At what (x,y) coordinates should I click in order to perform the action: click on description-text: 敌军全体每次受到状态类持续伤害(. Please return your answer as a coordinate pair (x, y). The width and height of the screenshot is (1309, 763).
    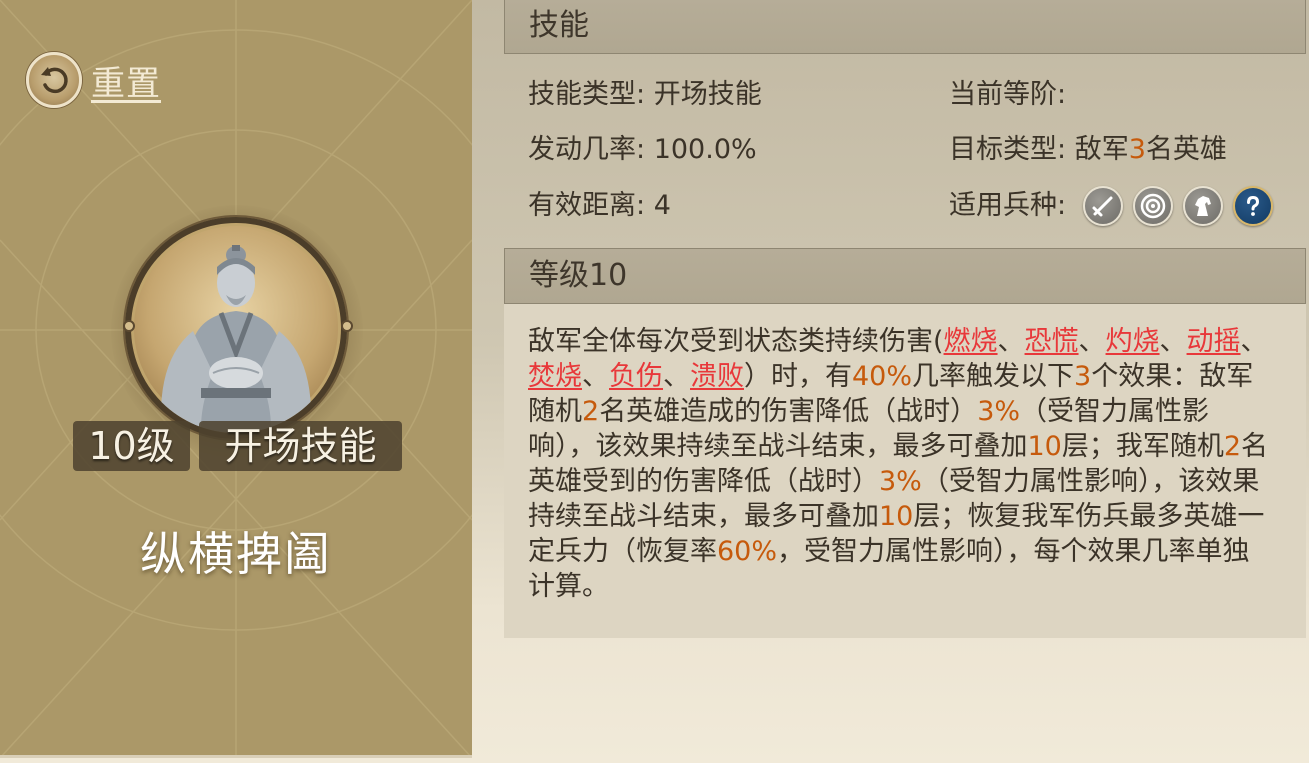
    Looking at the image, I should click on (736, 341).